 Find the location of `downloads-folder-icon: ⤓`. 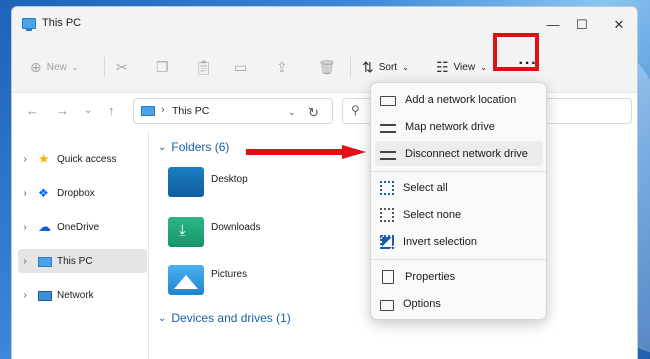

downloads-folder-icon: ⤓ is located at coordinates (186, 232).